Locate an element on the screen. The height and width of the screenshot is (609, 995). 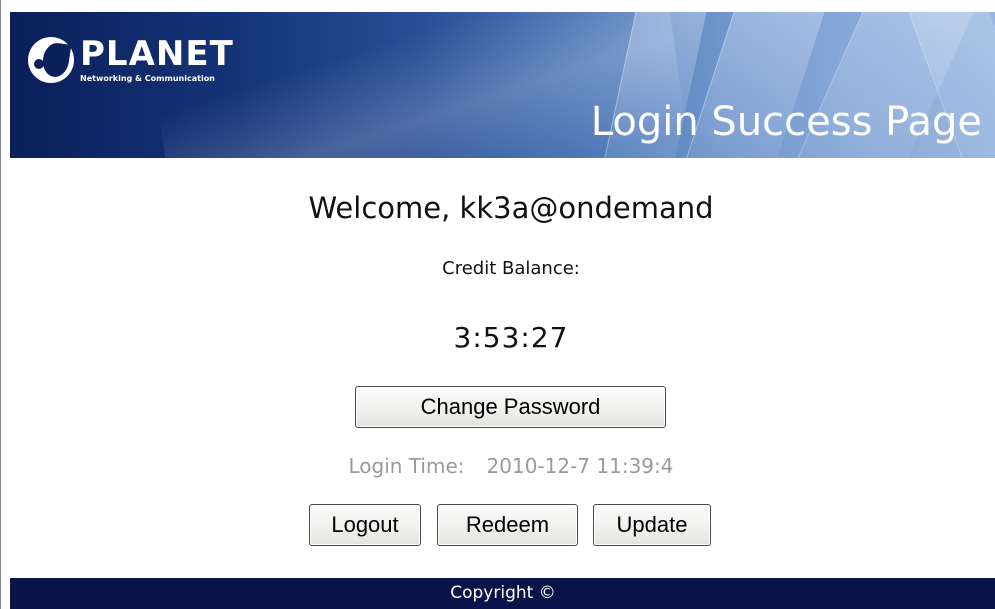
copyright-text: Copyright © is located at coordinates (503, 593).